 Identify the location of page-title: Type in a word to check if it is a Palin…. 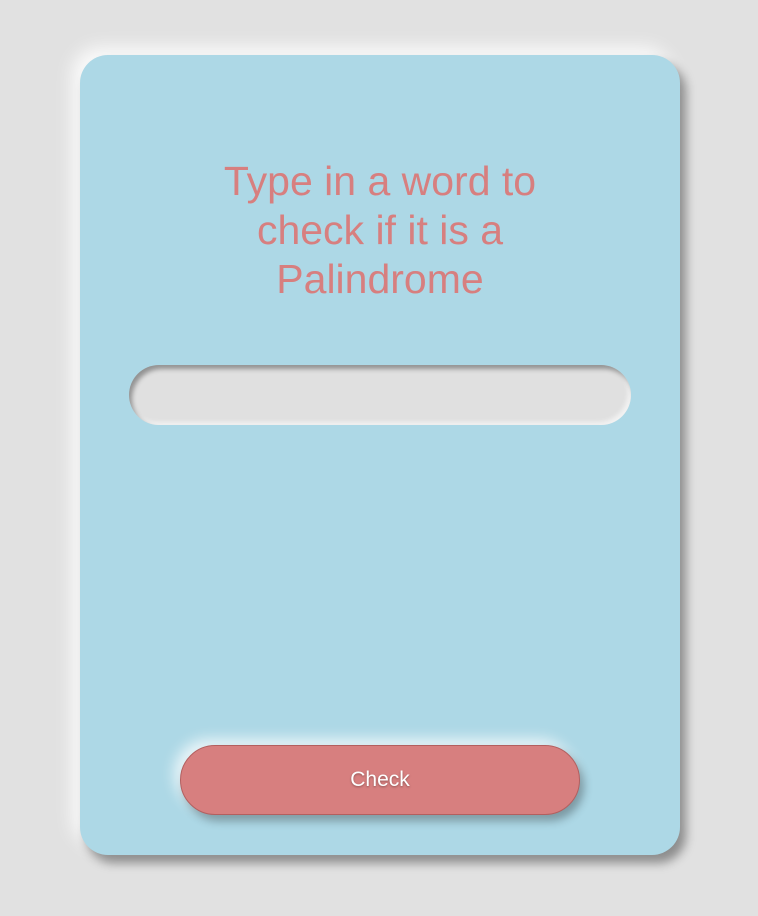
(380, 230).